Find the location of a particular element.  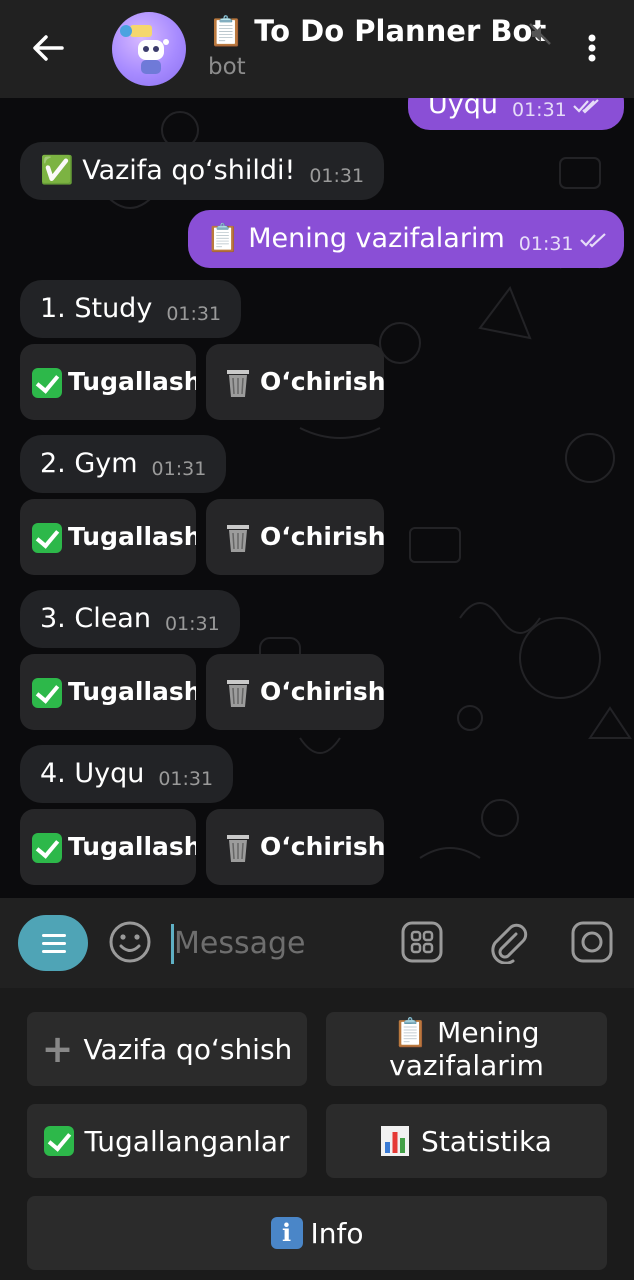

chat-title: 📋 To Do Planner Bot is located at coordinates (377, 31).